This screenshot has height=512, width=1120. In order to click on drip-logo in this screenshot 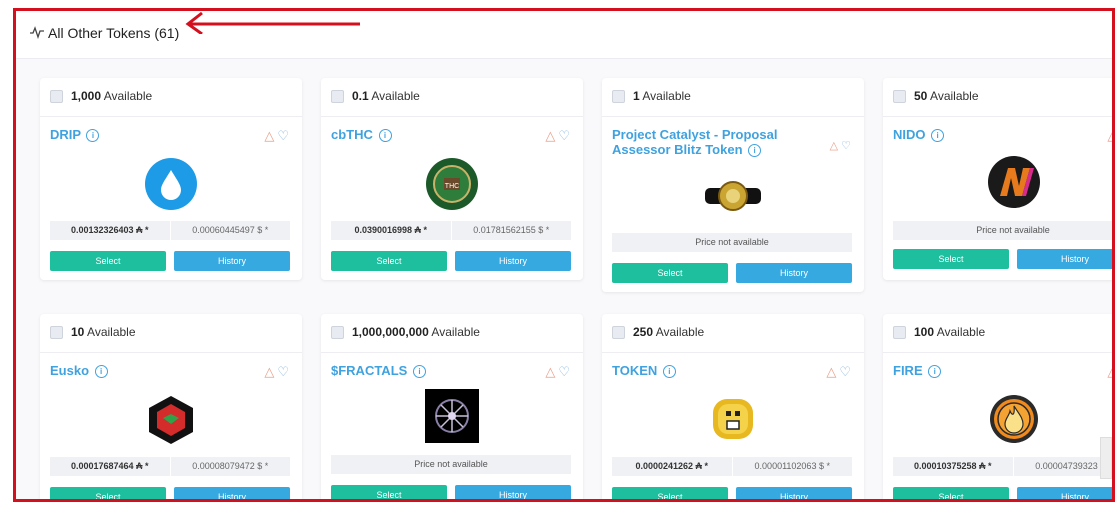, I will do `click(171, 184)`.